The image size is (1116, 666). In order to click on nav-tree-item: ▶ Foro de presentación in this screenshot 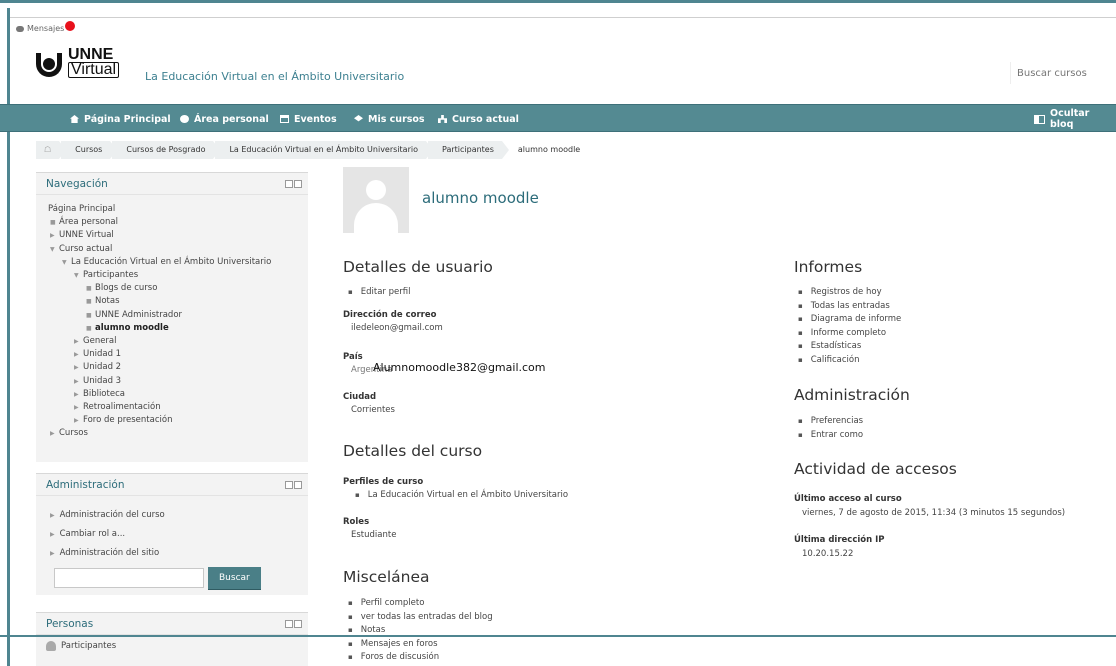, I will do `click(172, 420)`.